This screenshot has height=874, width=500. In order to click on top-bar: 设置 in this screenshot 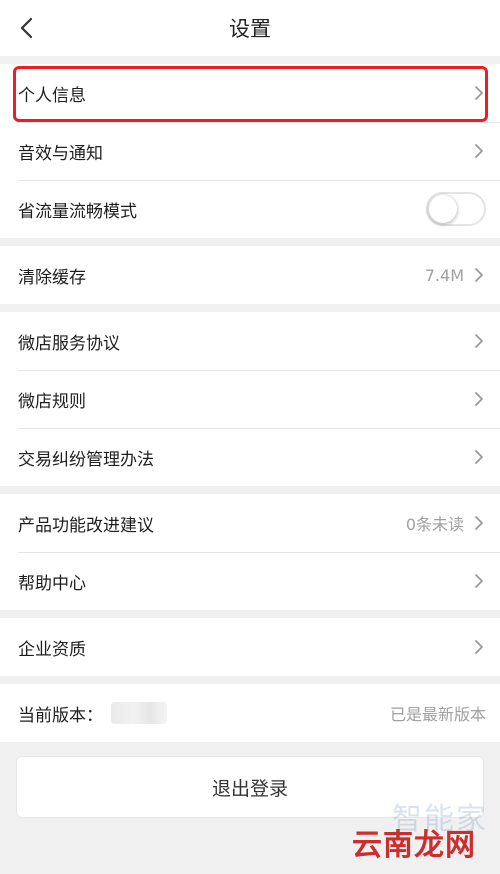, I will do `click(250, 28)`.